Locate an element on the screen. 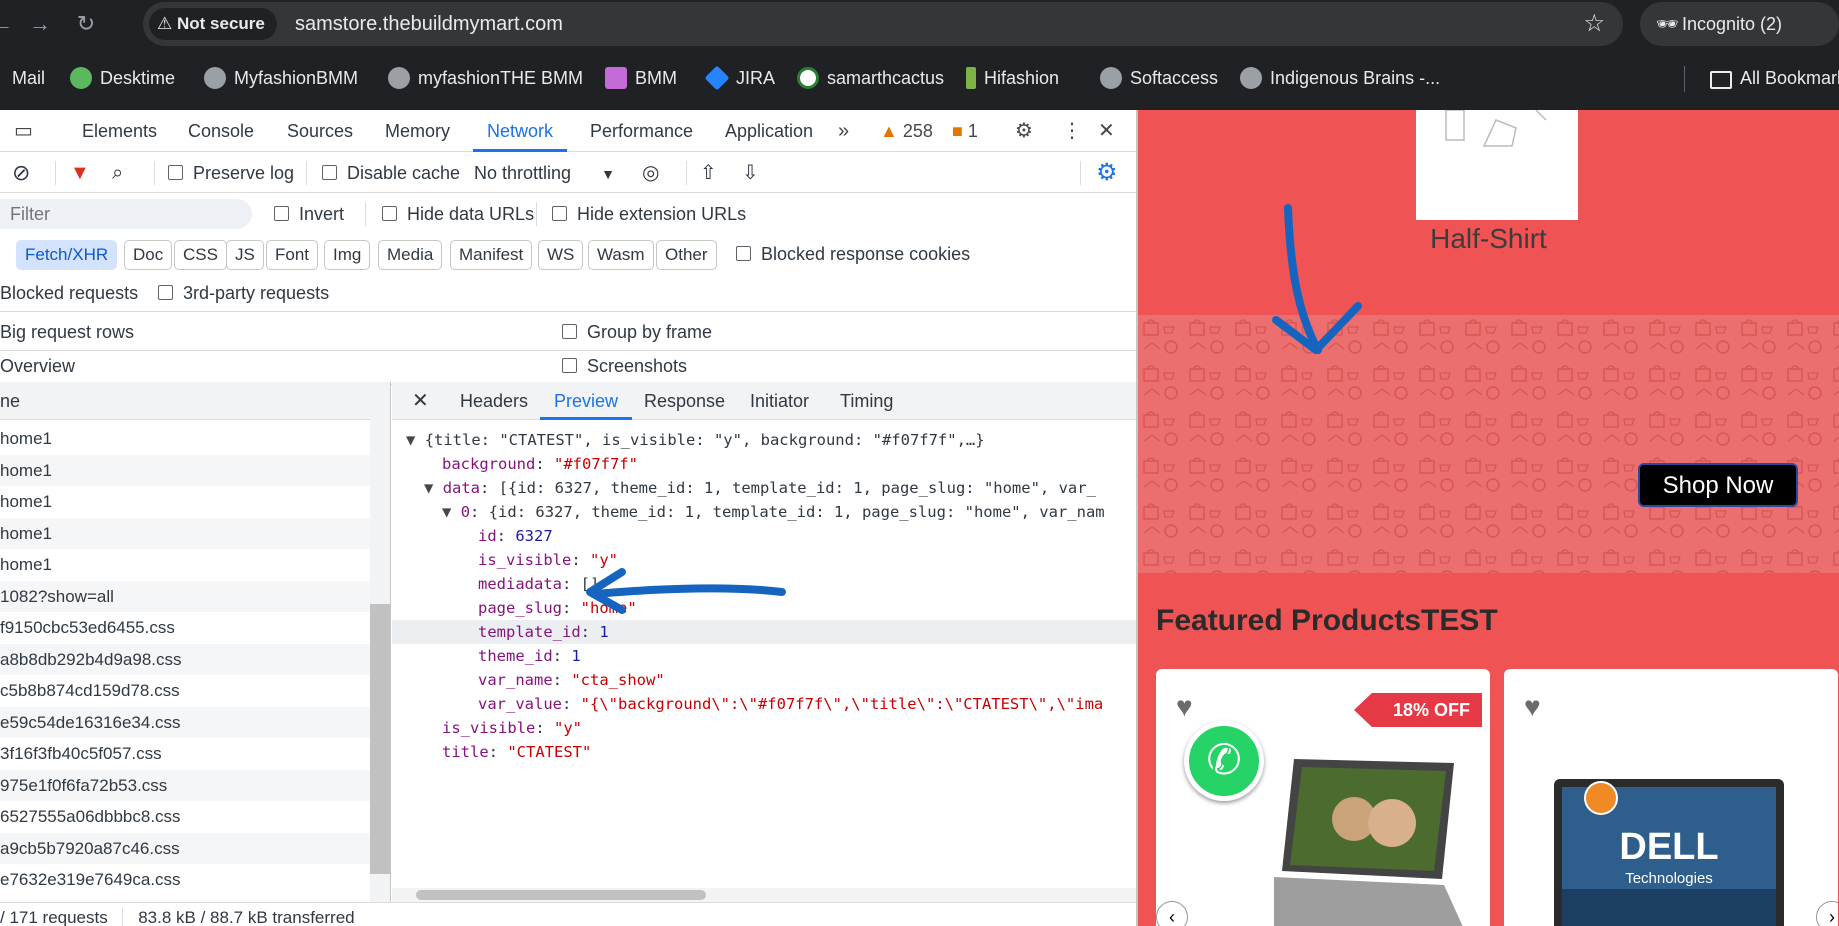 The image size is (1839, 926). tab-sources: Sources is located at coordinates (320, 131).